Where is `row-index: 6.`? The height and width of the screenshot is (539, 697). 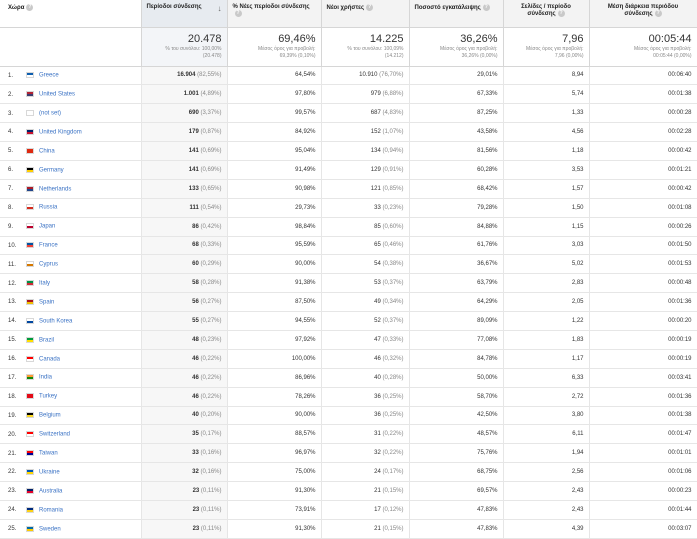
row-index: 6. is located at coordinates (11, 170).